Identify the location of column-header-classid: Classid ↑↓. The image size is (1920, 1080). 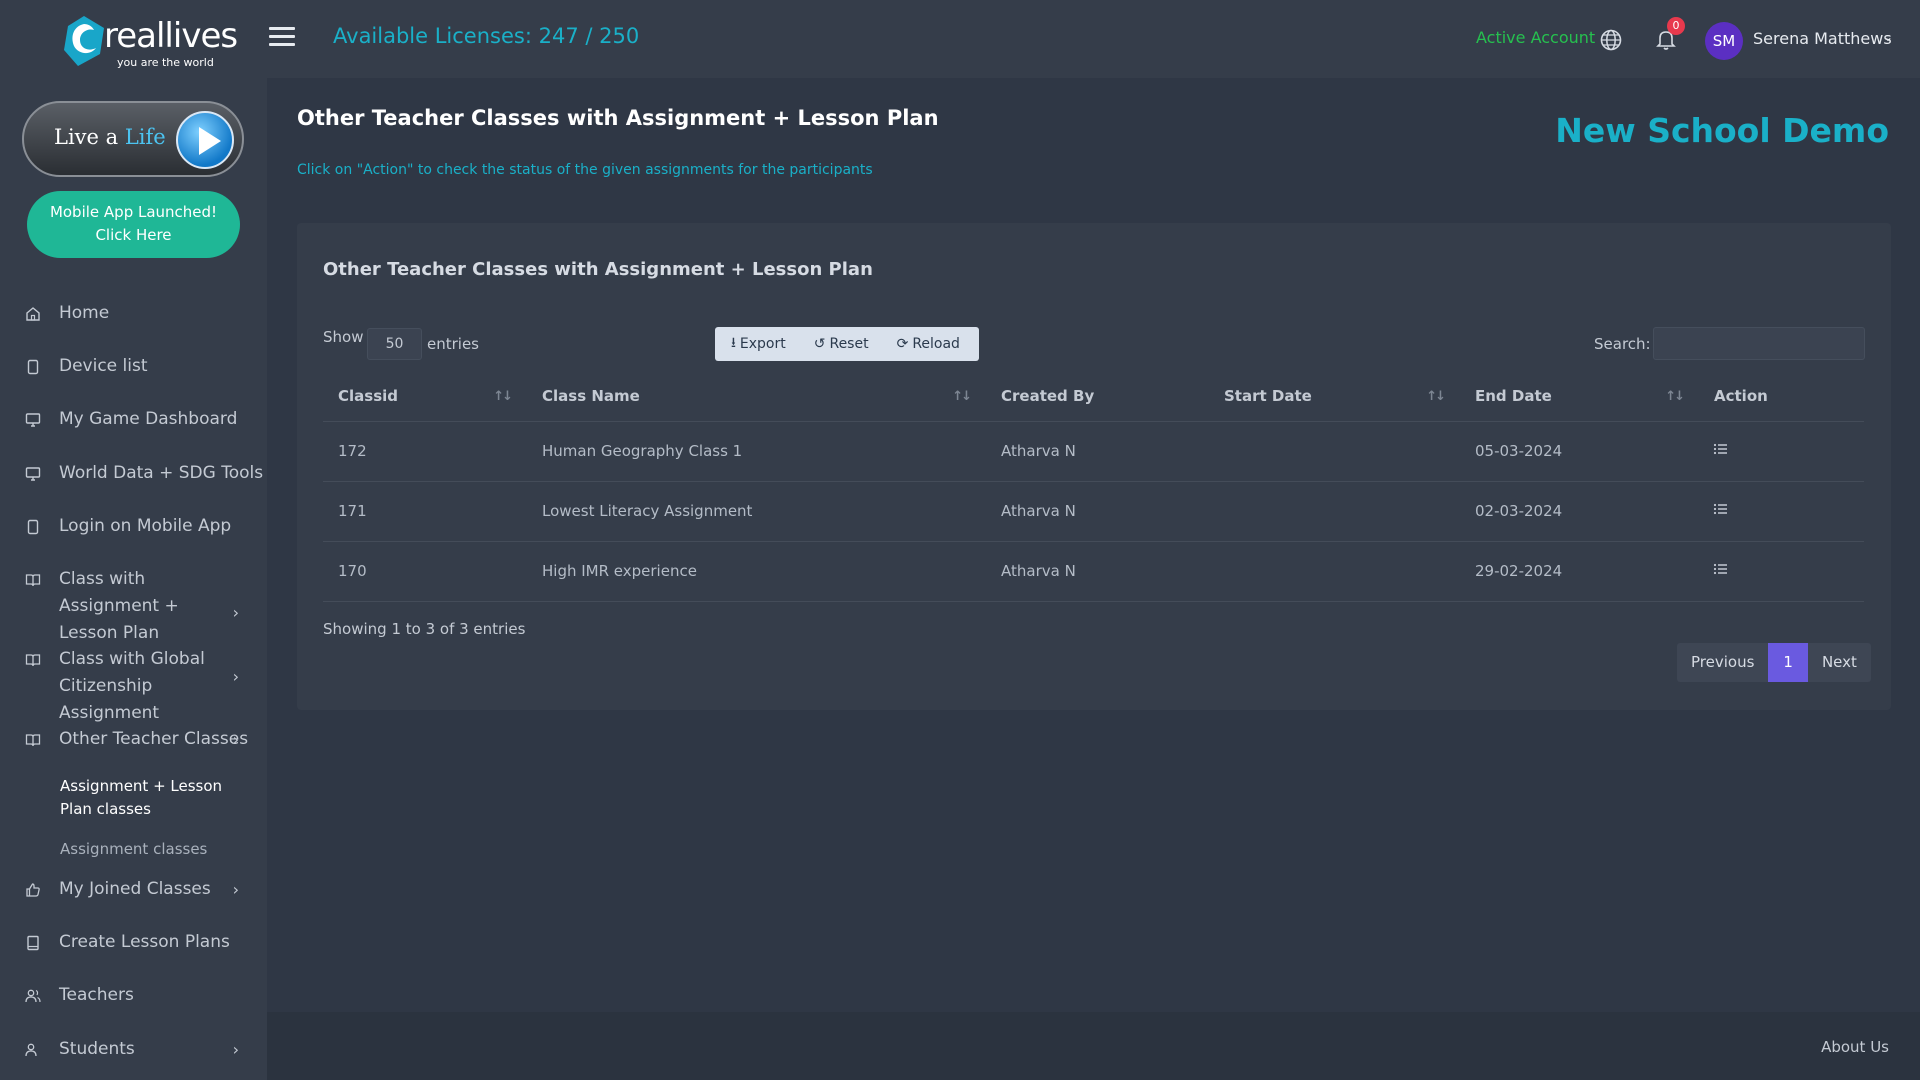
(425, 396).